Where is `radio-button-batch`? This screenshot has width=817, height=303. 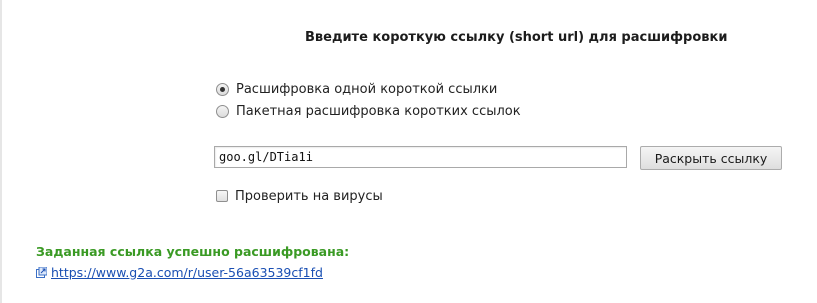 radio-button-batch is located at coordinates (222, 111).